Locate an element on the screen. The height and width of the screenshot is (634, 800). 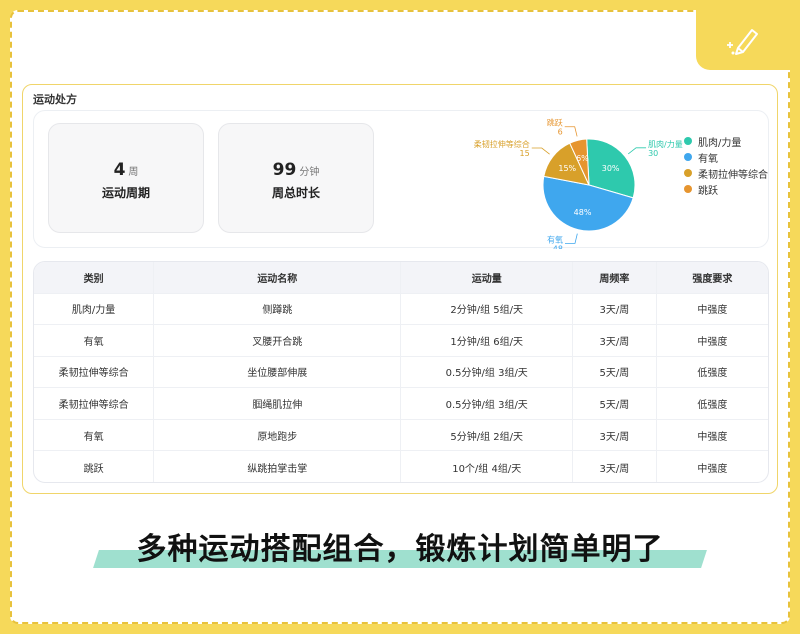
table-header-row: 类别 运动名称 运动量 周频率 强度要求 is located at coordinates (401, 277).